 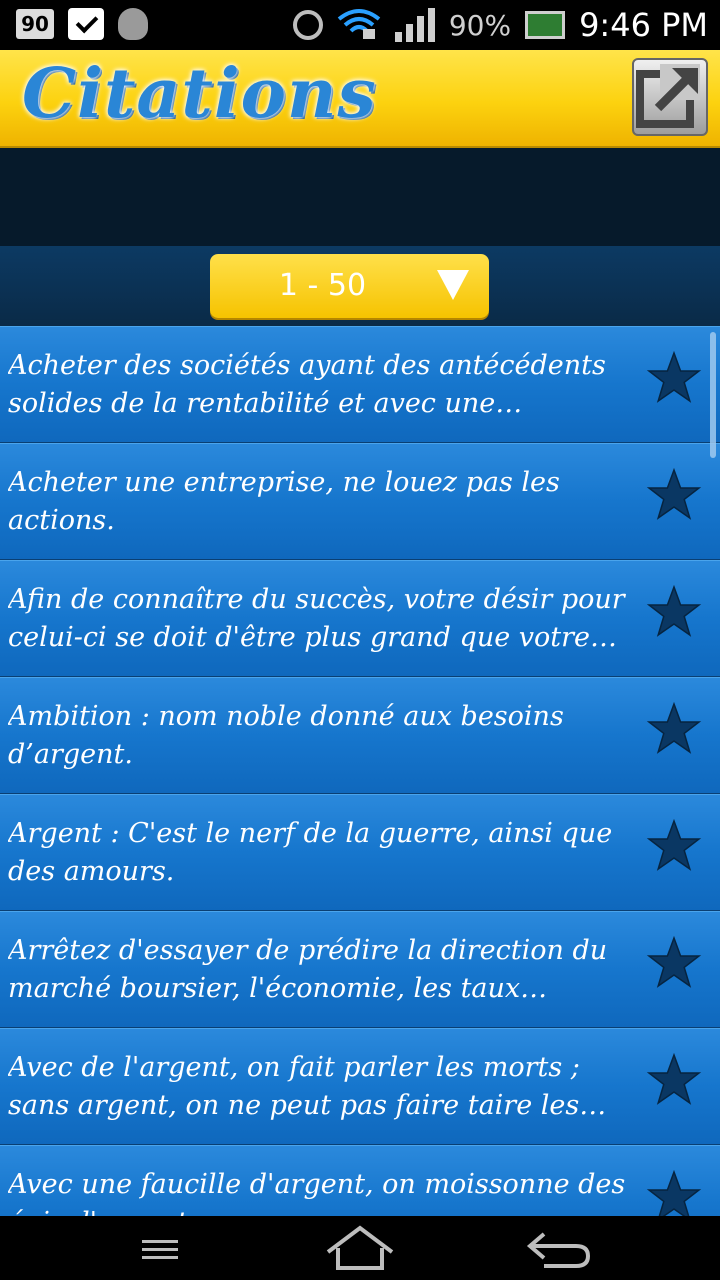 What do you see at coordinates (480, 25) in the screenshot?
I see `battery-percent: 90%` at bounding box center [480, 25].